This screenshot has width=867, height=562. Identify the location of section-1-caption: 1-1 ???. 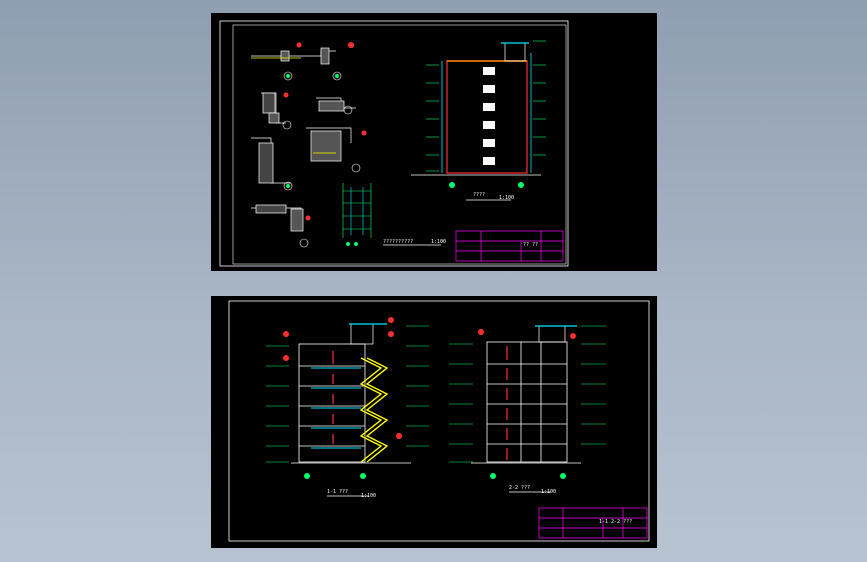
(338, 492).